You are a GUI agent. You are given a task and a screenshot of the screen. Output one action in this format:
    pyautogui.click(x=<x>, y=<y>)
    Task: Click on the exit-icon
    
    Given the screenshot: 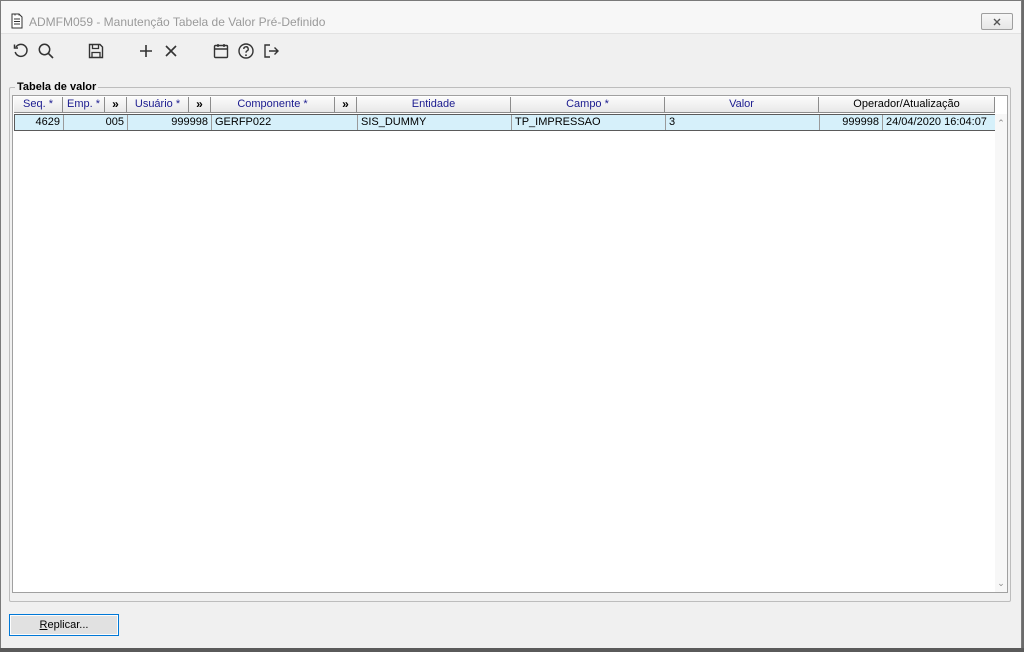 What is the action you would take?
    pyautogui.click(x=271, y=51)
    